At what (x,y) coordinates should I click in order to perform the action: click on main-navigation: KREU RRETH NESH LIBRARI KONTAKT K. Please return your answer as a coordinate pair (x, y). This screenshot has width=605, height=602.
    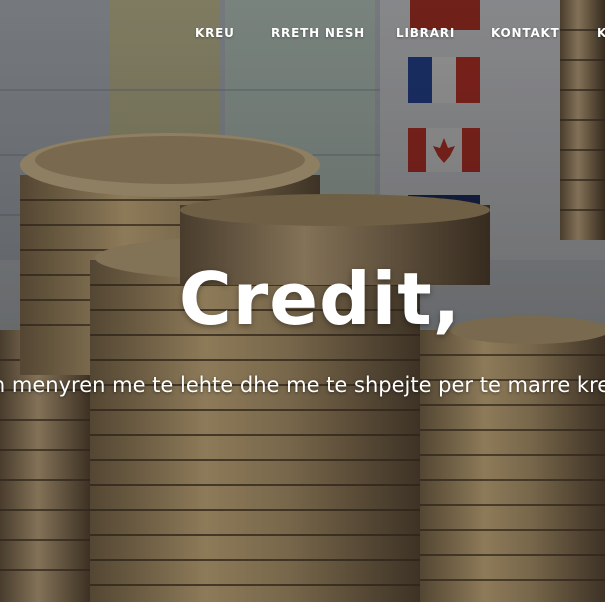
    Looking at the image, I should click on (302, 34).